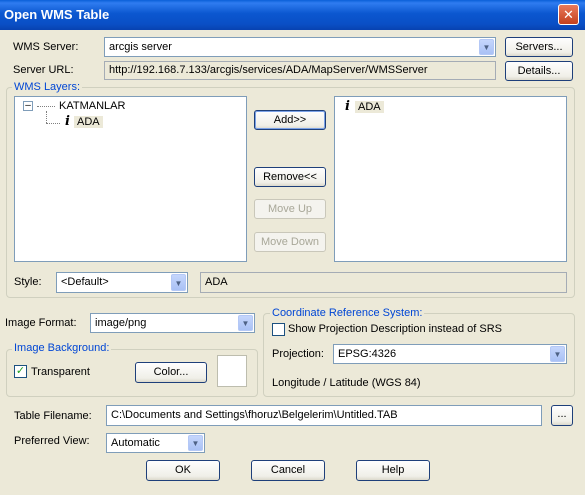  Describe the element at coordinates (300, 47) in the screenshot. I see `wms-server-select: arcgis server ▼` at that location.